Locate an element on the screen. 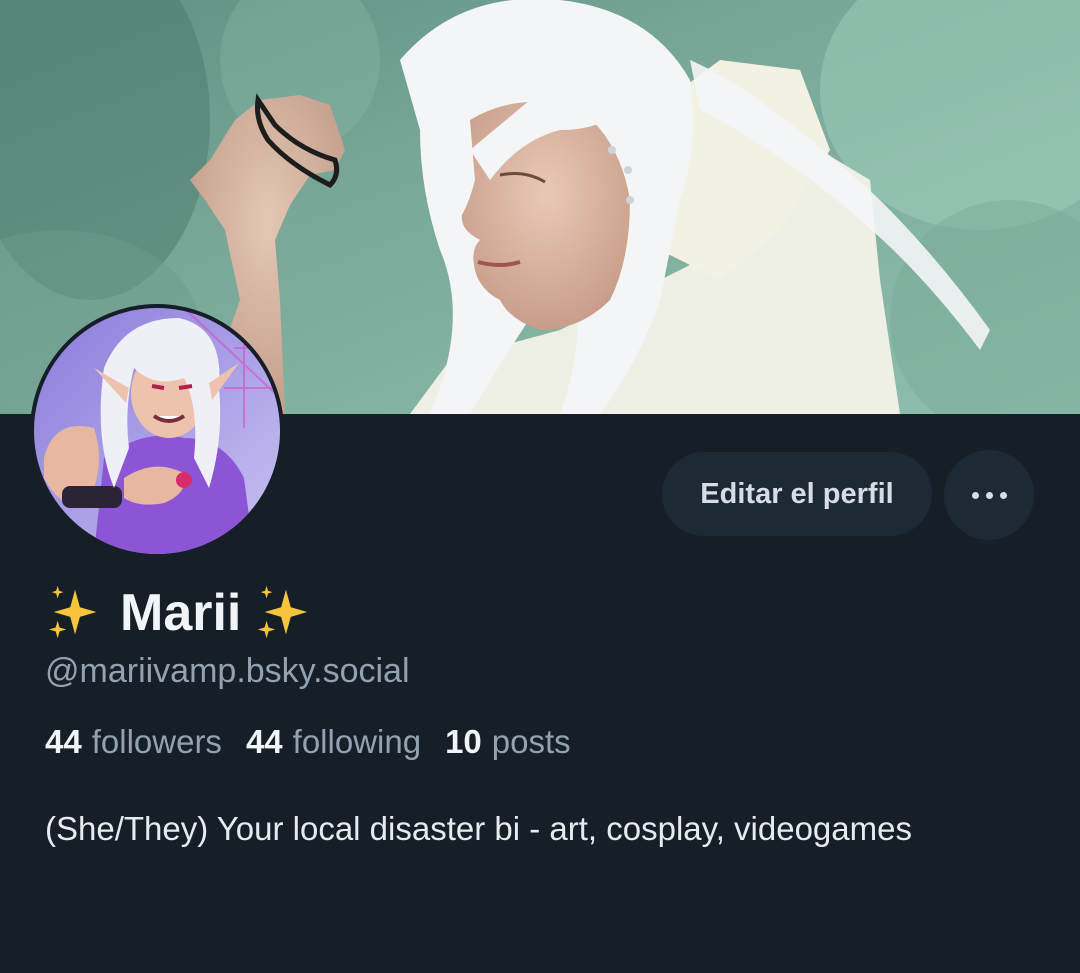 The width and height of the screenshot is (1080, 973). display-name-text: Marii is located at coordinates (181, 613).